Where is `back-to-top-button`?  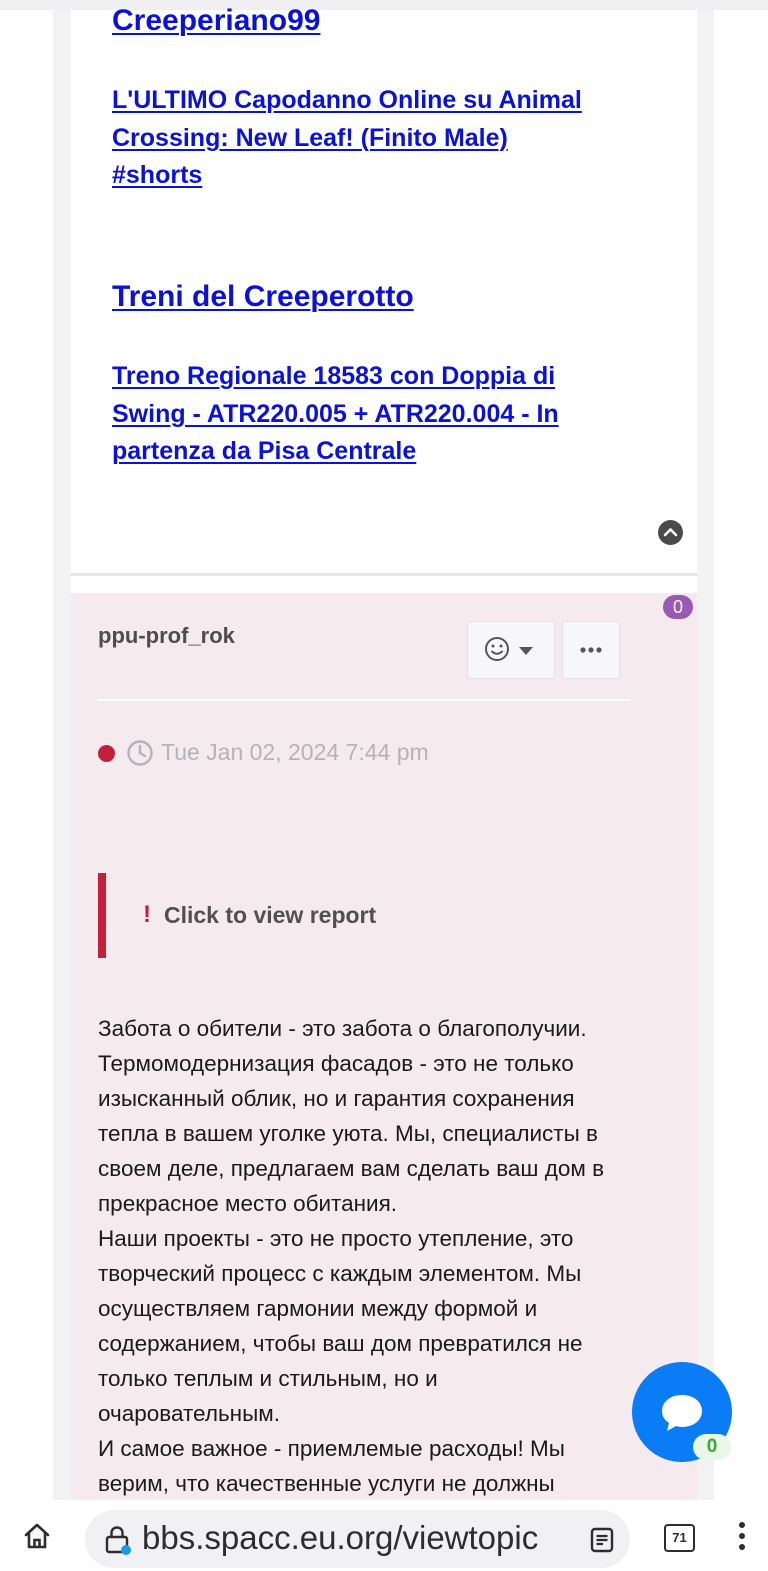
back-to-top-button is located at coordinates (670, 532).